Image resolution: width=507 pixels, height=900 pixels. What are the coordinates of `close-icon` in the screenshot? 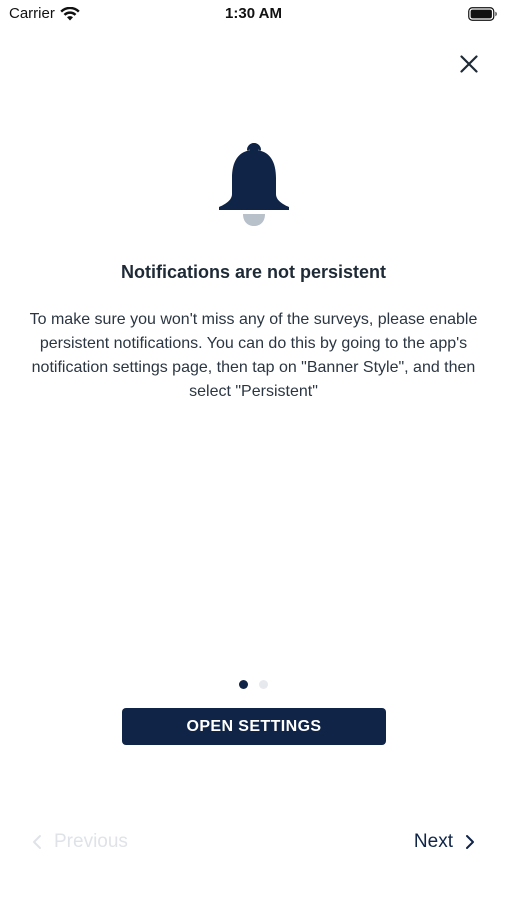 It's located at (469, 64).